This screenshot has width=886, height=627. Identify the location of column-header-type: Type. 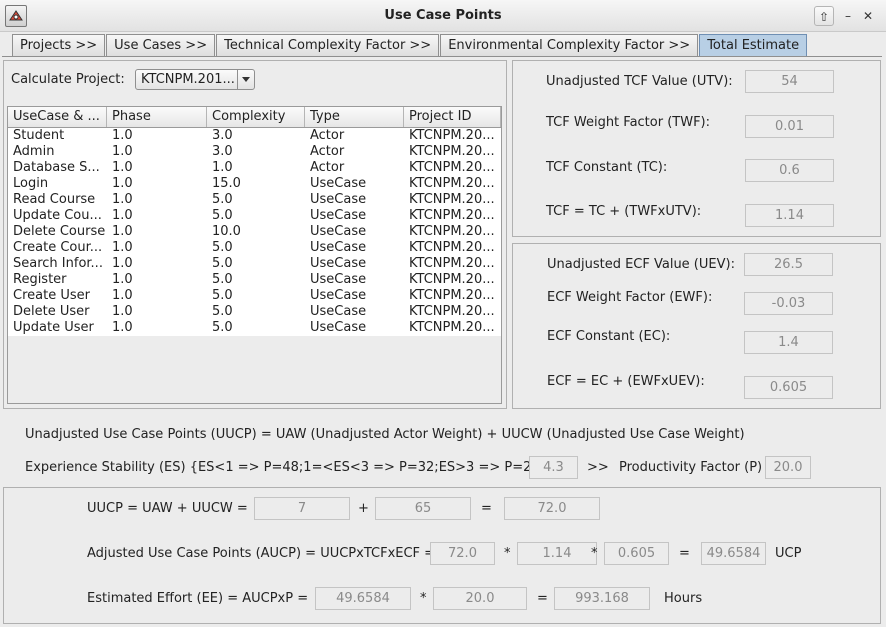
(354, 117).